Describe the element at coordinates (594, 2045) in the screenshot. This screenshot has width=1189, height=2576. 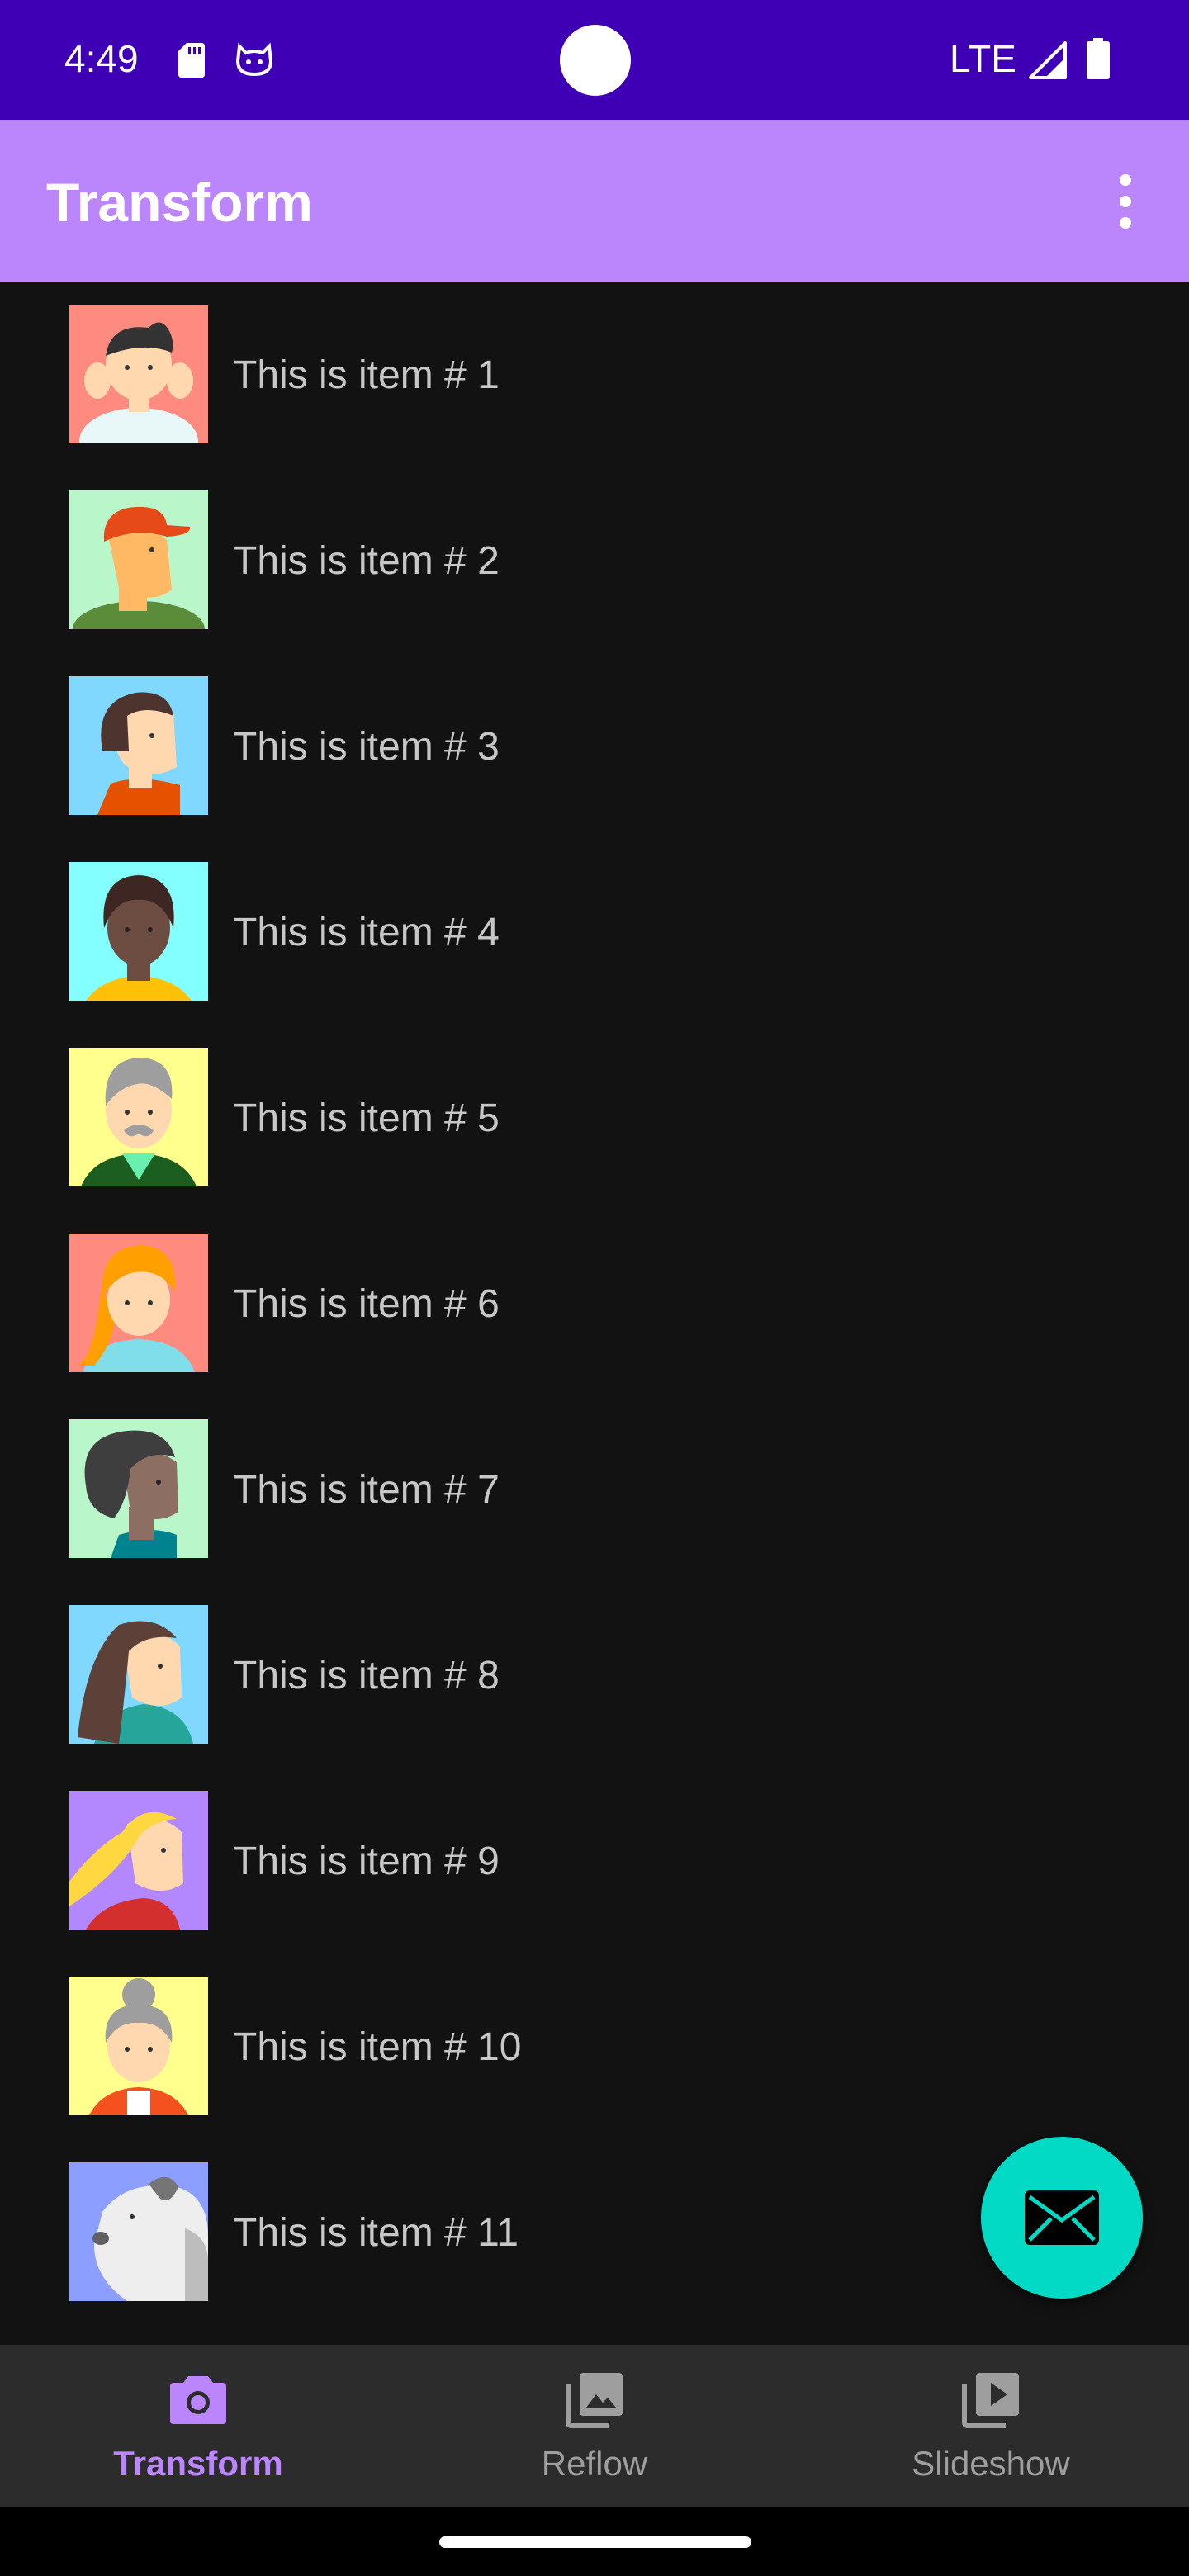
I see `list-item: This is item # 10` at that location.